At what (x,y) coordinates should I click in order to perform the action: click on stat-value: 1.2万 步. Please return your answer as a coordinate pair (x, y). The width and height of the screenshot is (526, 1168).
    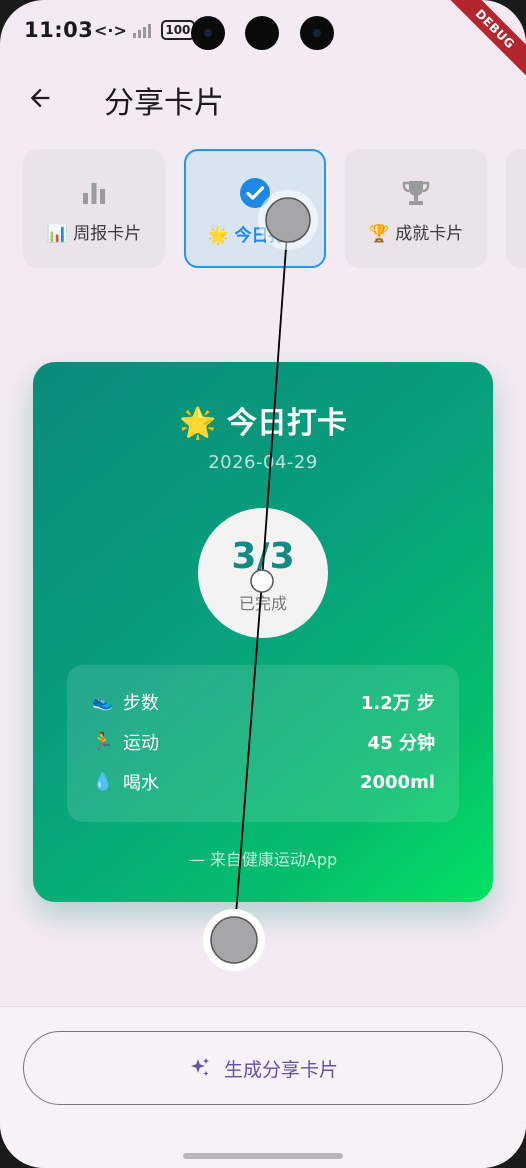
    Looking at the image, I should click on (397, 703).